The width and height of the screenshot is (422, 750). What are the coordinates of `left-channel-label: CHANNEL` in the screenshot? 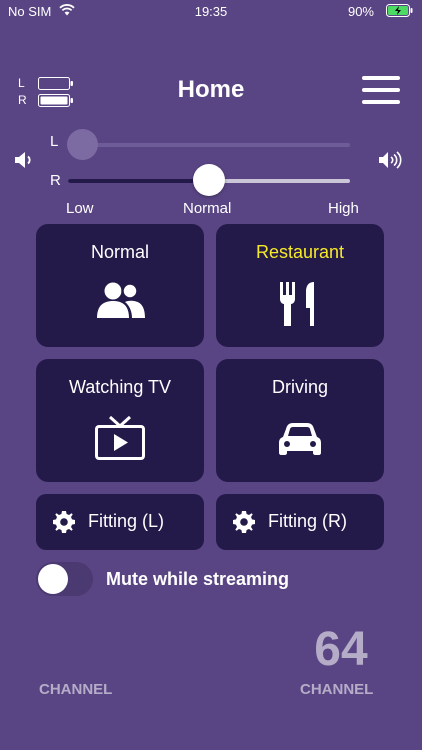 It's located at (76, 689).